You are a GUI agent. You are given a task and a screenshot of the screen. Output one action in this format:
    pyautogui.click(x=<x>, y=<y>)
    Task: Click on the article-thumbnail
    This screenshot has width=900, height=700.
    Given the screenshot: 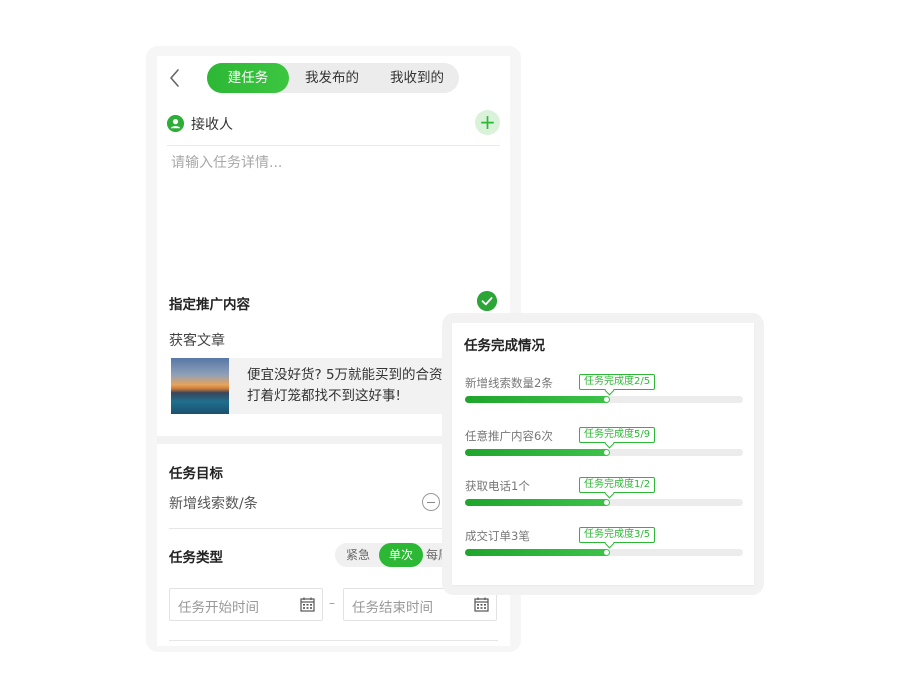 What is the action you would take?
    pyautogui.click(x=200, y=386)
    